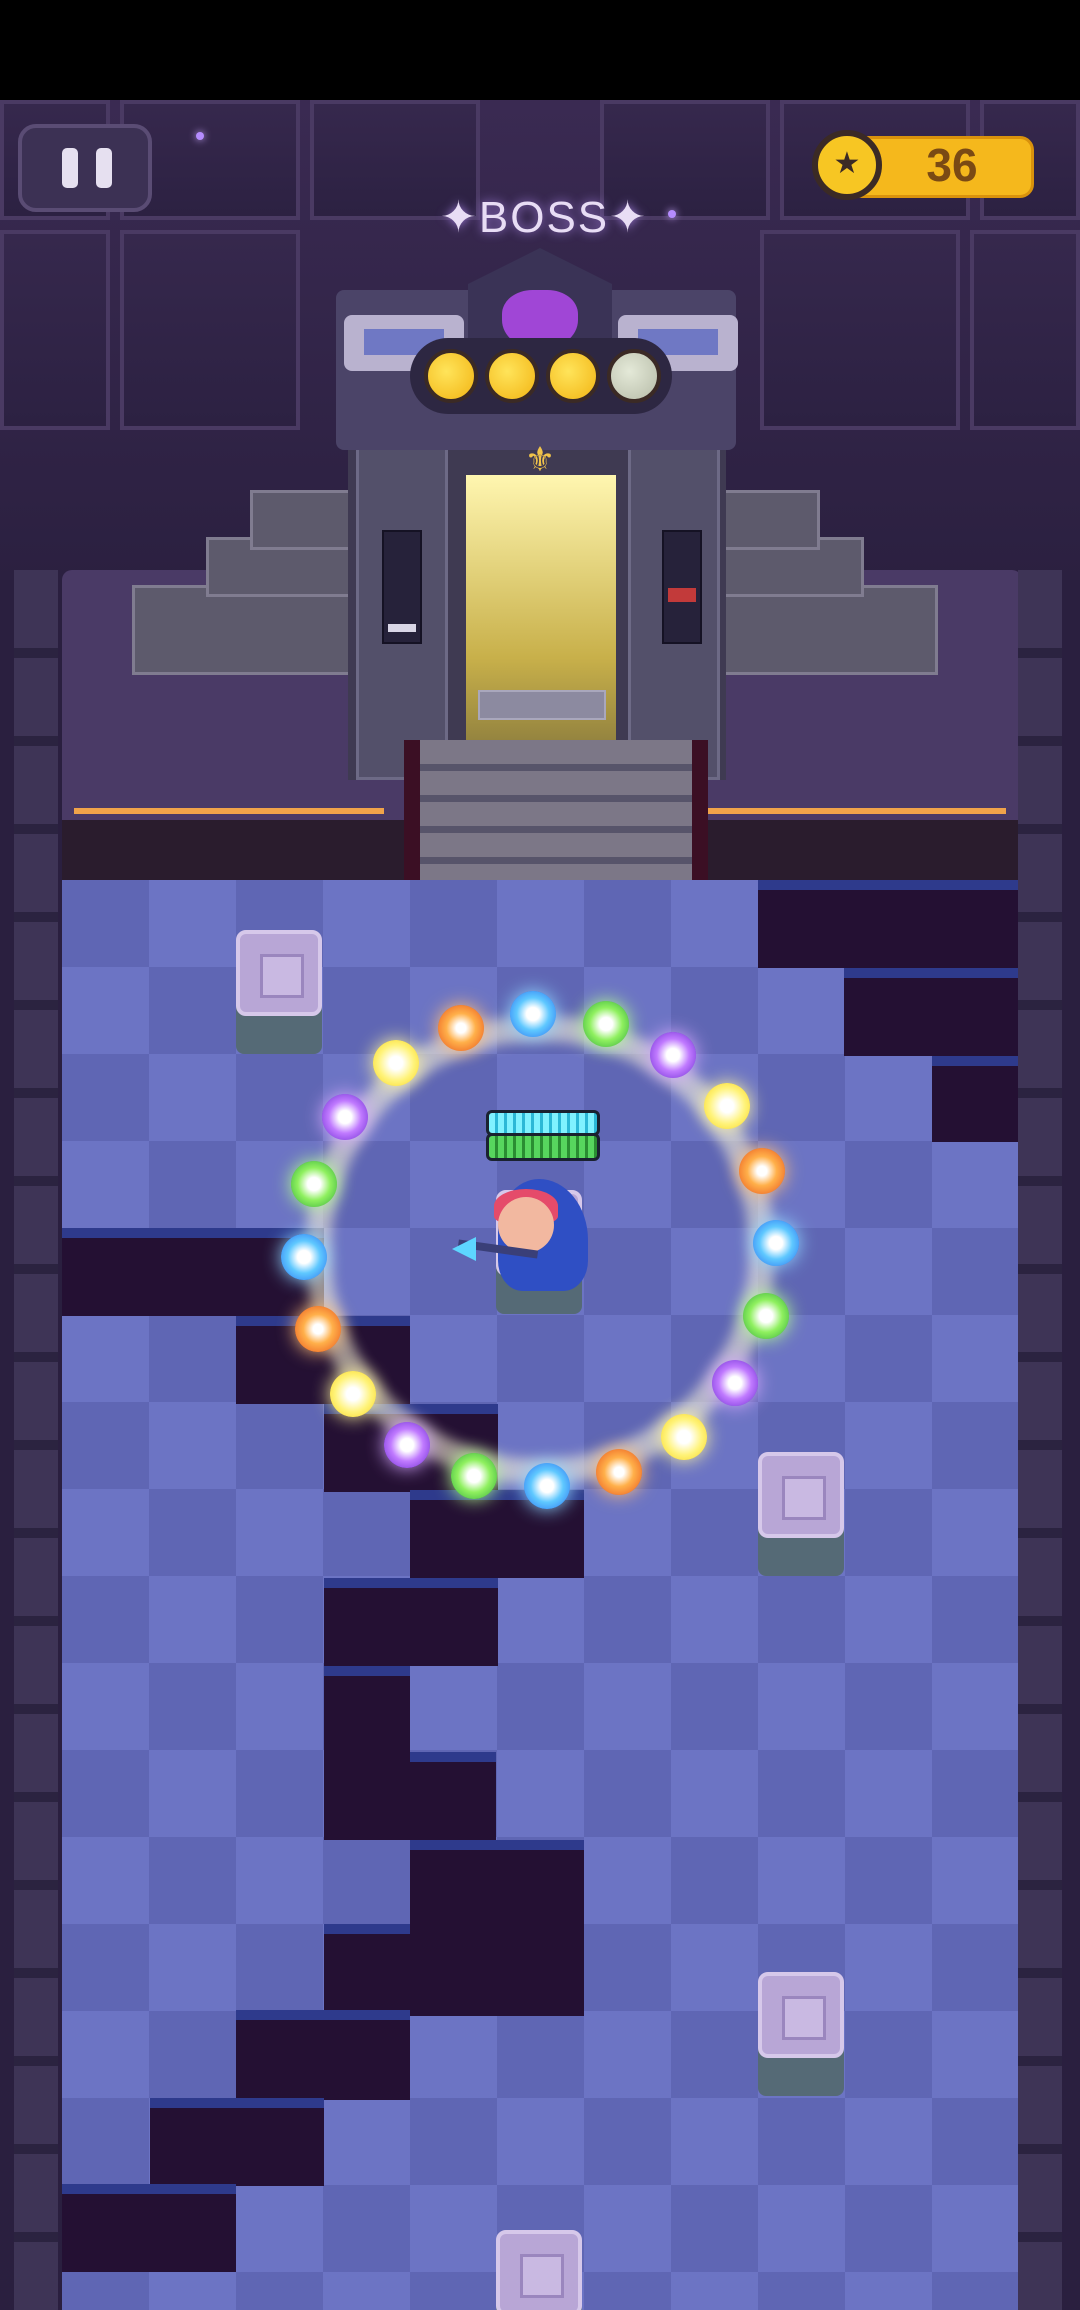 This screenshot has width=1080, height=2310. Describe the element at coordinates (540, 460) in the screenshot. I see `fleur-de-lis-icon: ⚜` at that location.